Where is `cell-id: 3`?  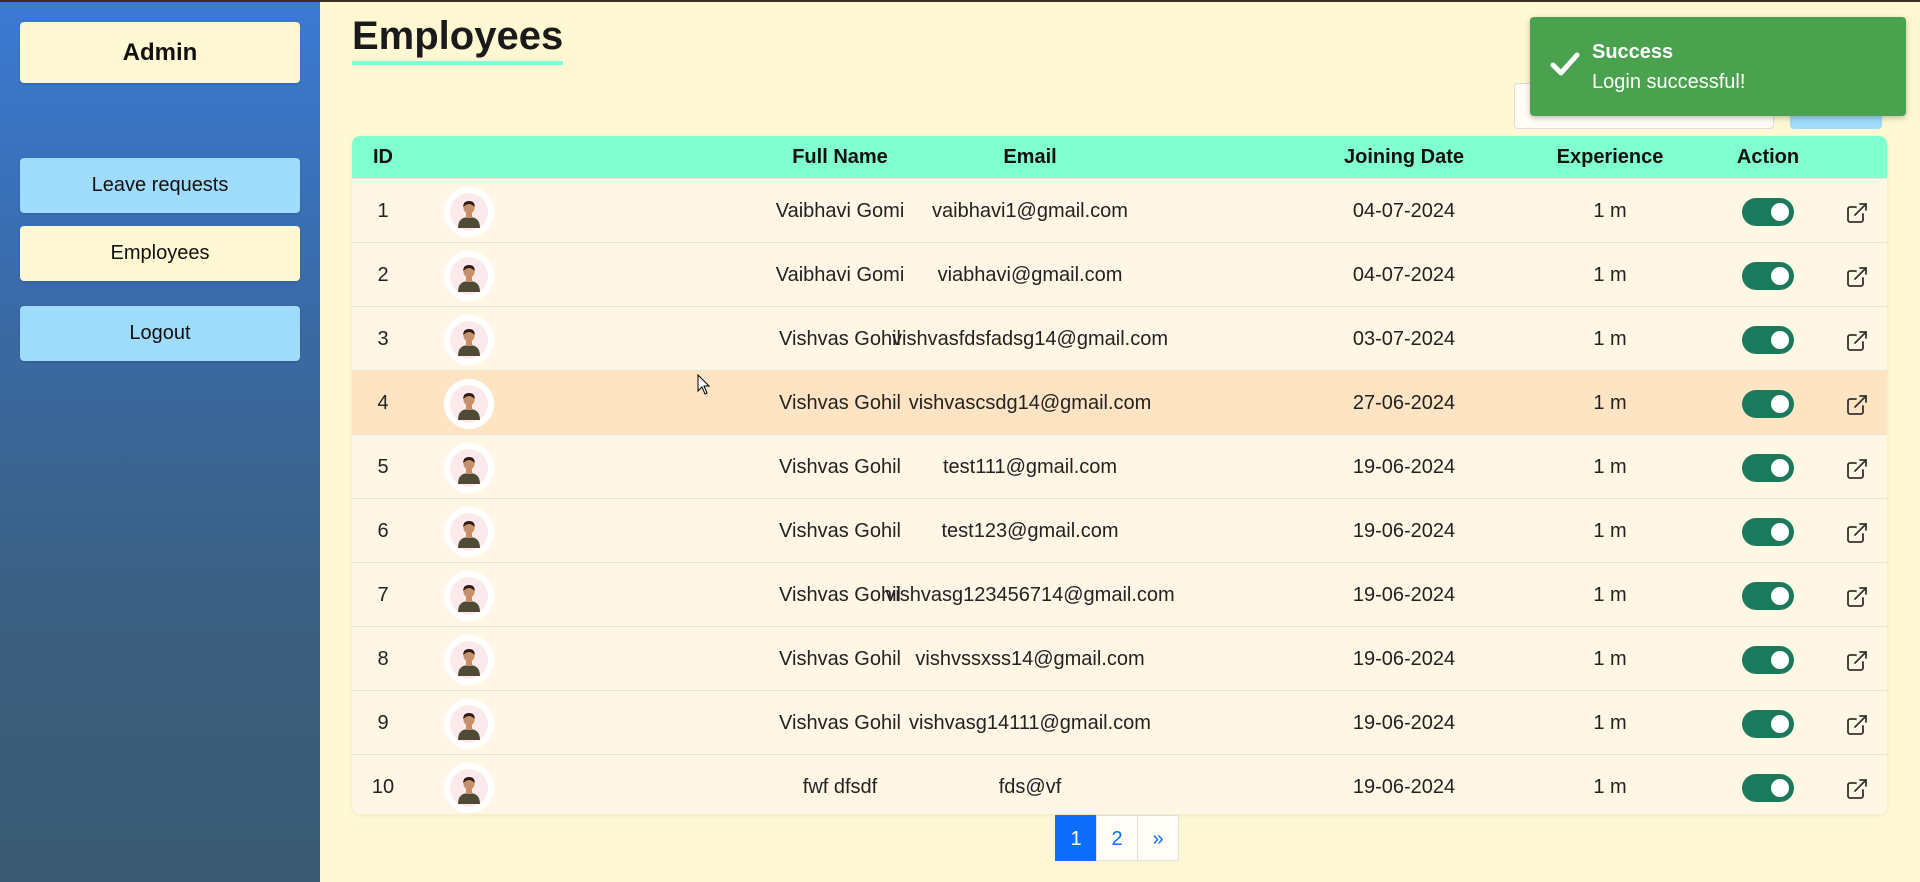 cell-id: 3 is located at coordinates (383, 339).